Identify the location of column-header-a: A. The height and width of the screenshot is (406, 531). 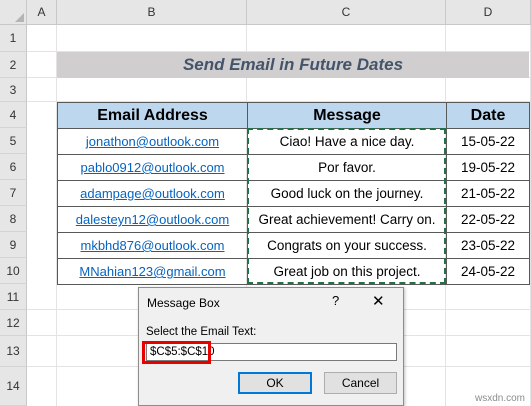
(42, 12).